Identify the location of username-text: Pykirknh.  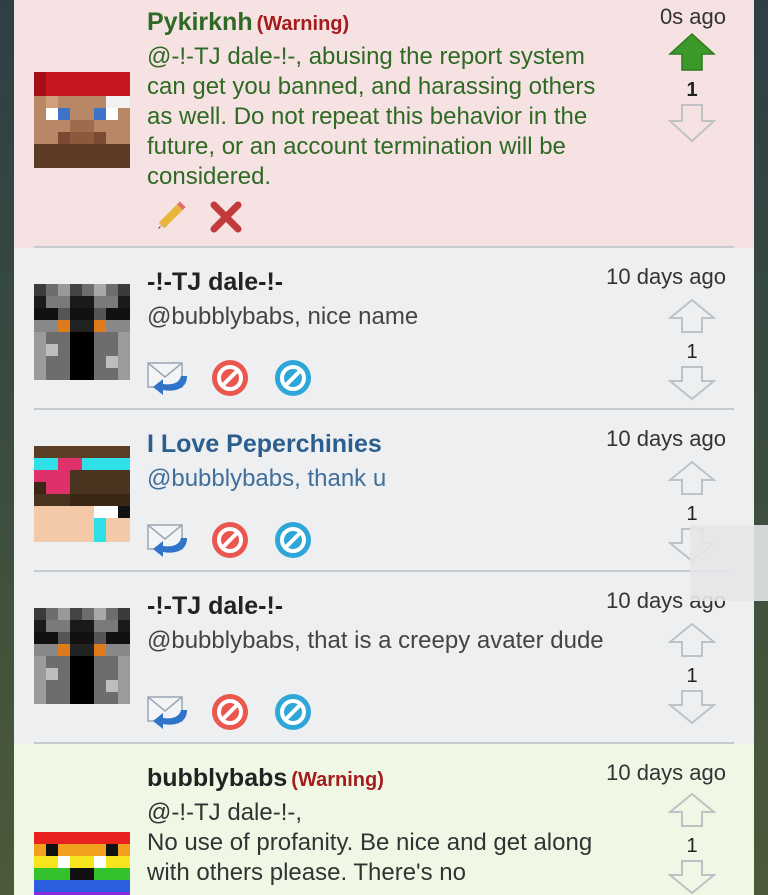
(200, 22).